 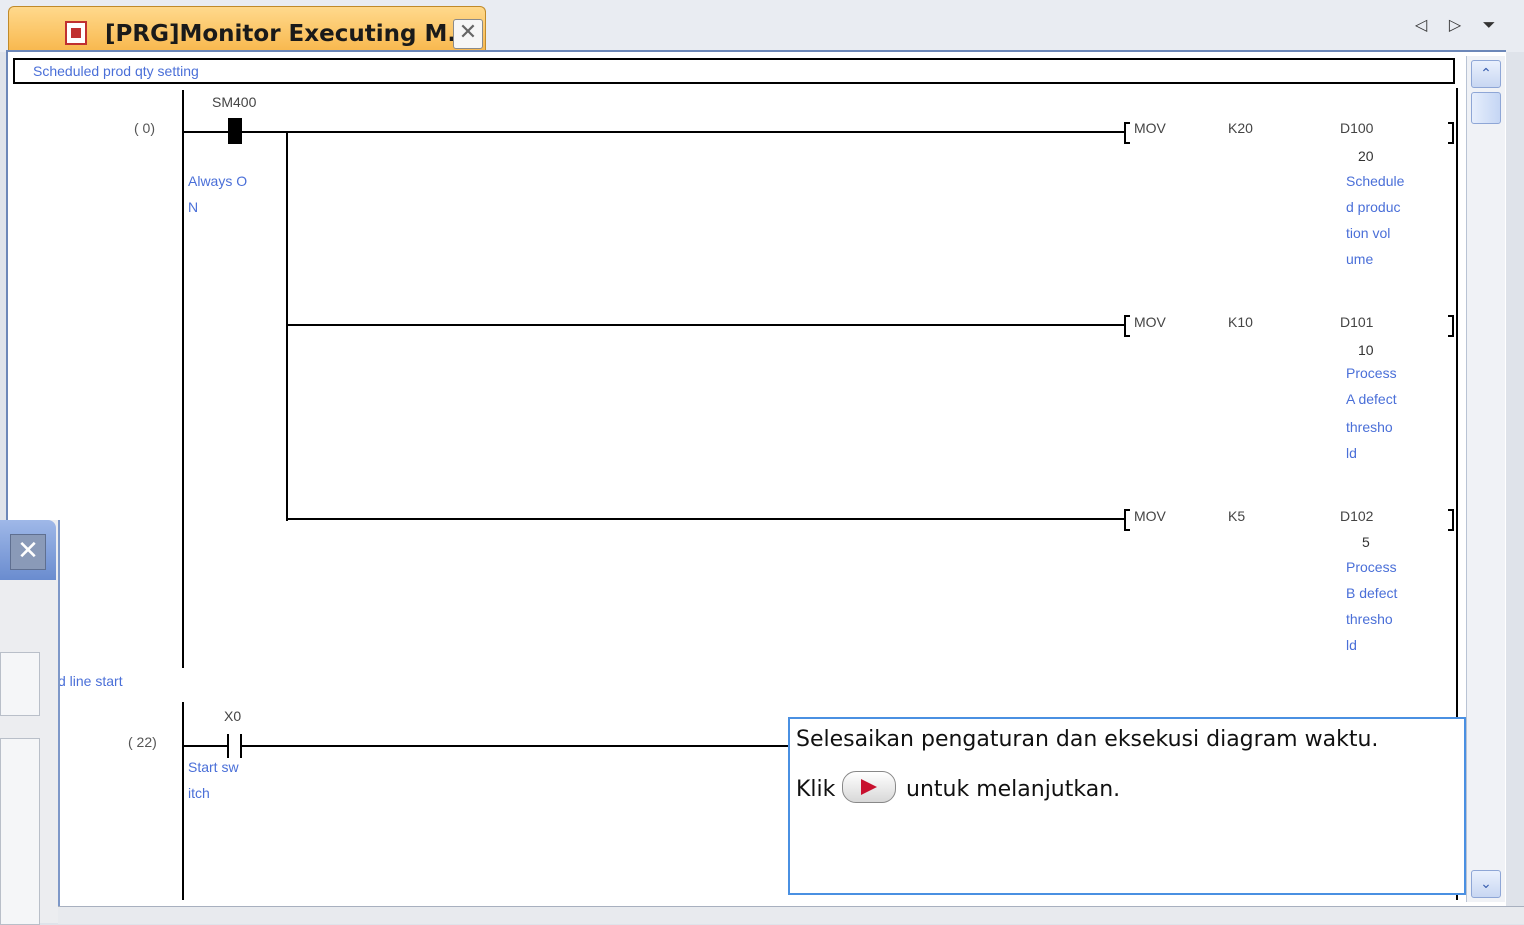 I want to click on instruction-dst: D100, so click(x=1356, y=128).